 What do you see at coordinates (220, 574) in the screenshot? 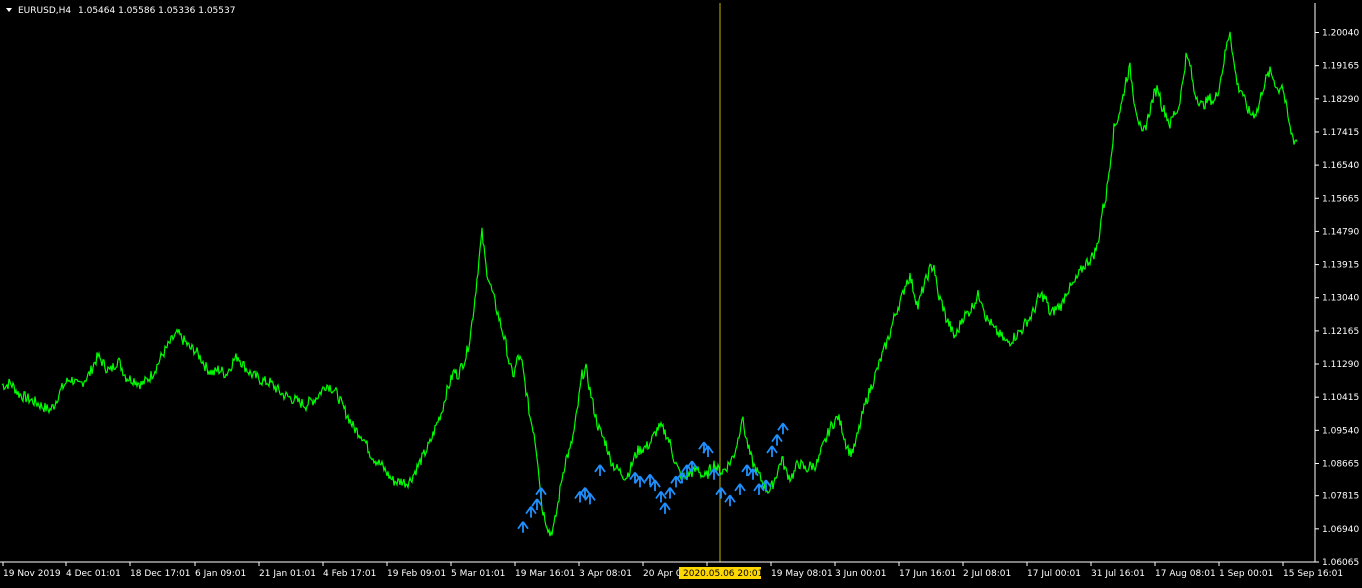
I see `x-tick-label: 6 Jan 09:01` at bounding box center [220, 574].